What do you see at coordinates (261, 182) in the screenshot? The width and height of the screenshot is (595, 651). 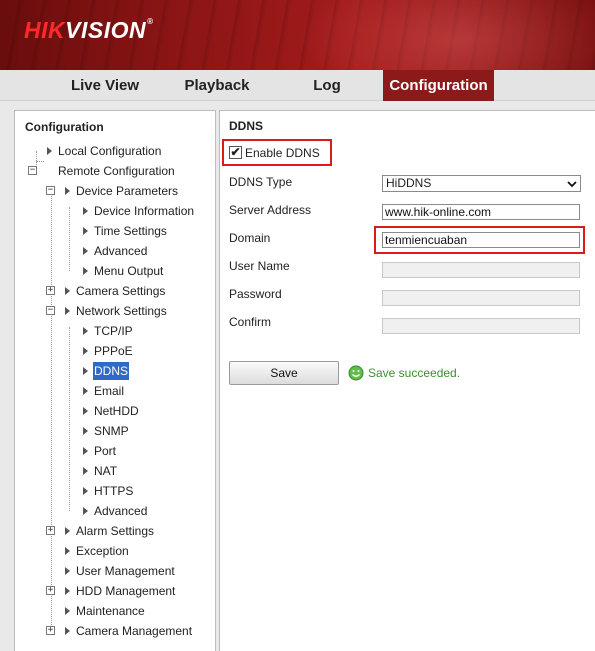 I see `ddns-type-label: DDNS Type` at bounding box center [261, 182].